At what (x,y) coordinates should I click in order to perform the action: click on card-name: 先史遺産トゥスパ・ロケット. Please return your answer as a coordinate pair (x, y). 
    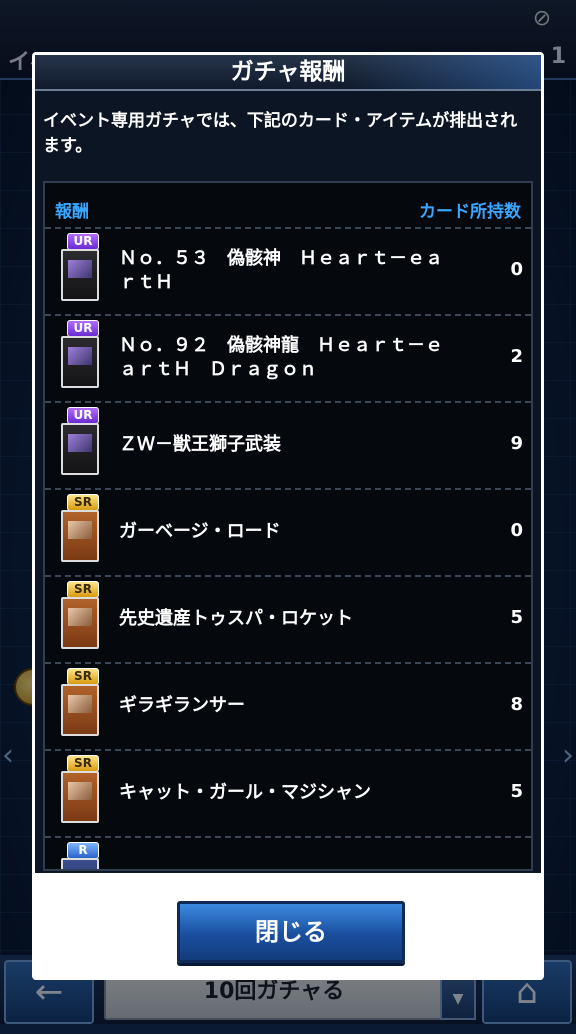
    Looking at the image, I should click on (236, 618).